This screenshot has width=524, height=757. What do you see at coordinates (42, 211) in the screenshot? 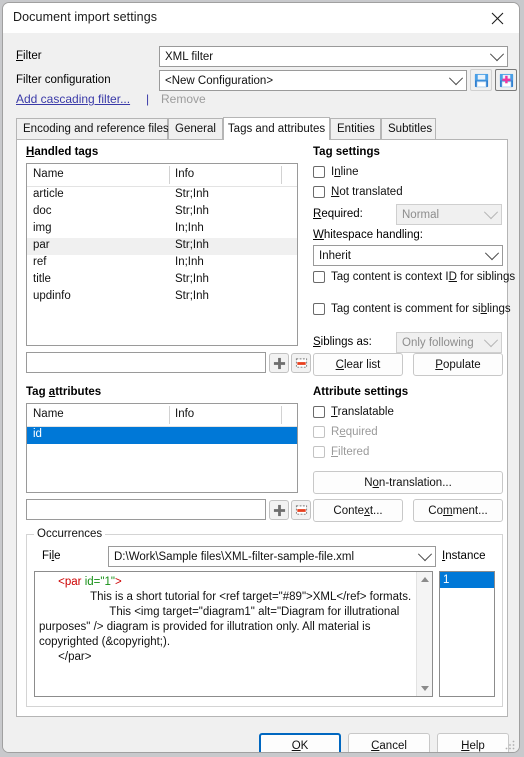
I see `tag-name: doc` at bounding box center [42, 211].